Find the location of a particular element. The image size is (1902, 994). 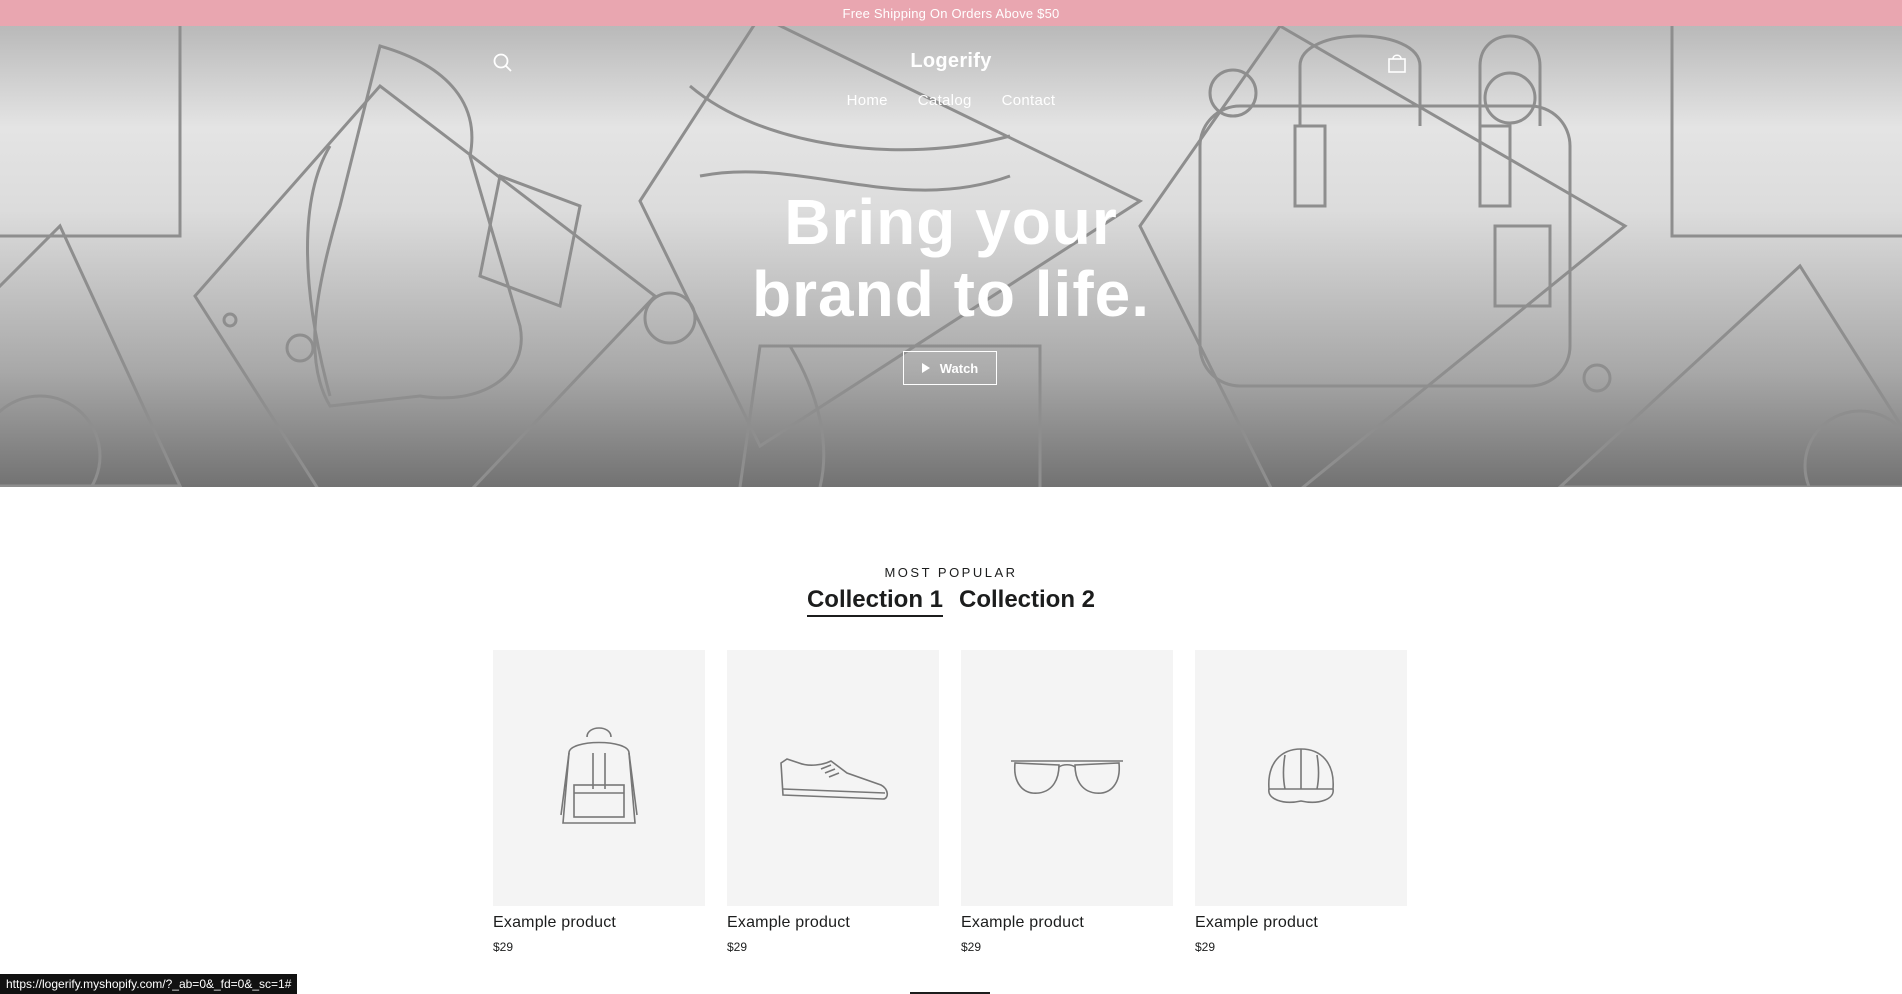

sneaker-icon is located at coordinates (834, 779).